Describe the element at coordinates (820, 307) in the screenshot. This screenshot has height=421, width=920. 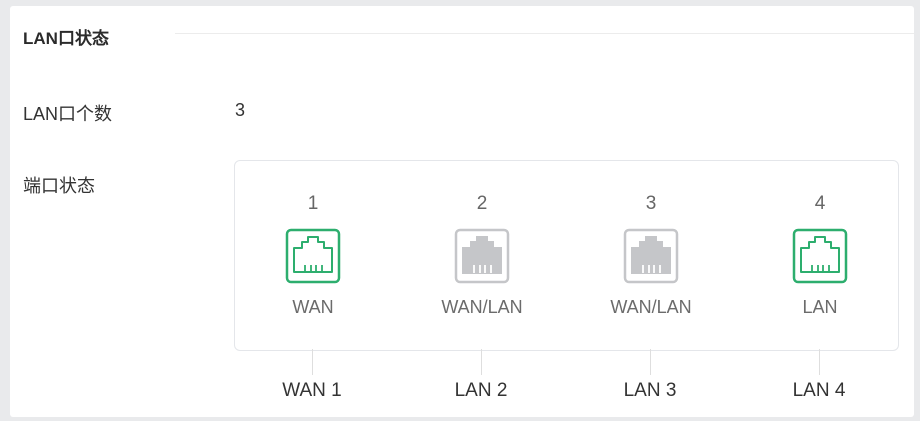
I see `port-type: LAN` at that location.